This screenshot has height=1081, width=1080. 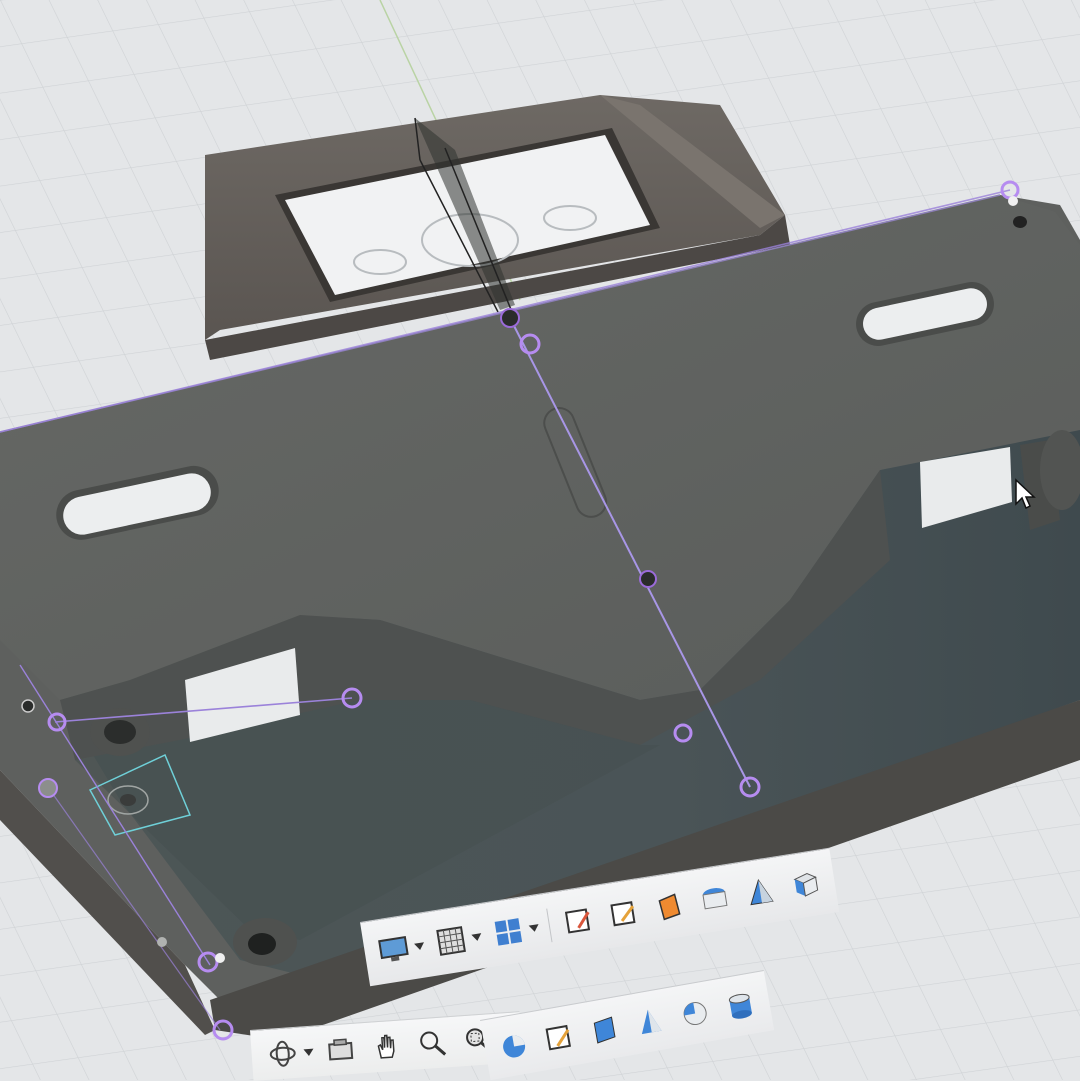 I want to click on sketch-dim-filter-button, so click(x=559, y=1038).